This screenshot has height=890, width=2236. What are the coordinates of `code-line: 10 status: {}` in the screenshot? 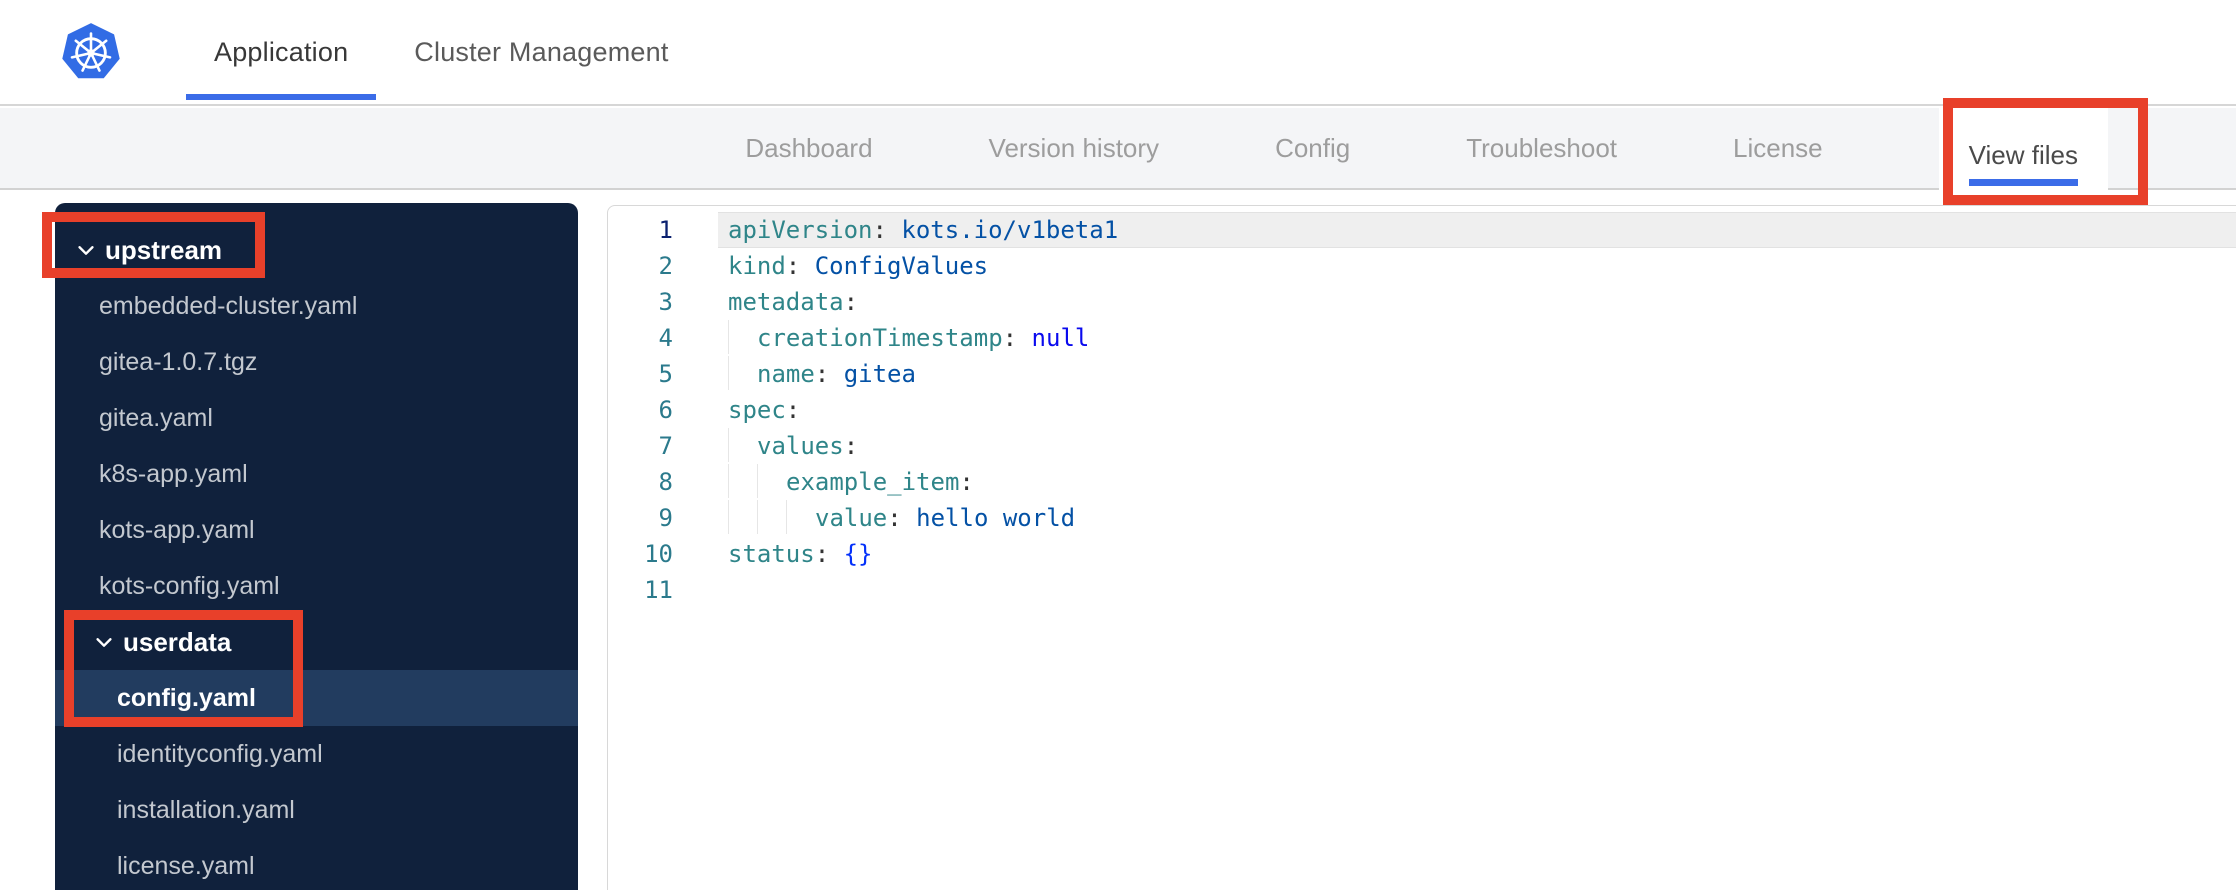 It's located at (1422, 554).